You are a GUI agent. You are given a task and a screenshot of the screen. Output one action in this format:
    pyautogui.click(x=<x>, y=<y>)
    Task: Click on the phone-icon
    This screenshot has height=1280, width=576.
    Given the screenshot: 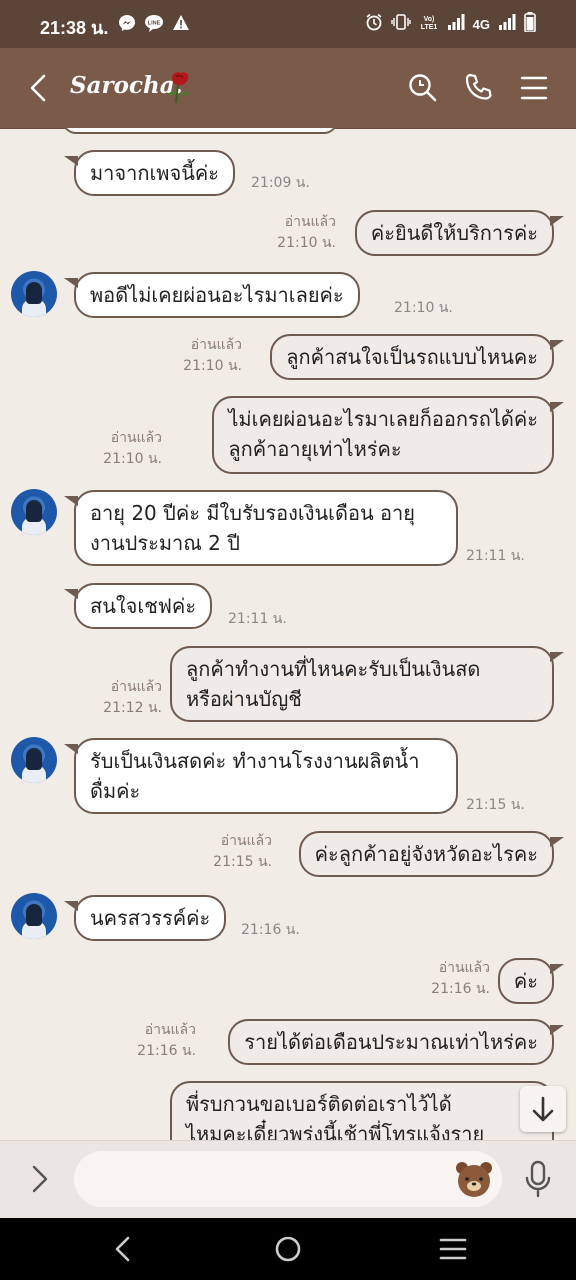 What is the action you would take?
    pyautogui.click(x=478, y=86)
    